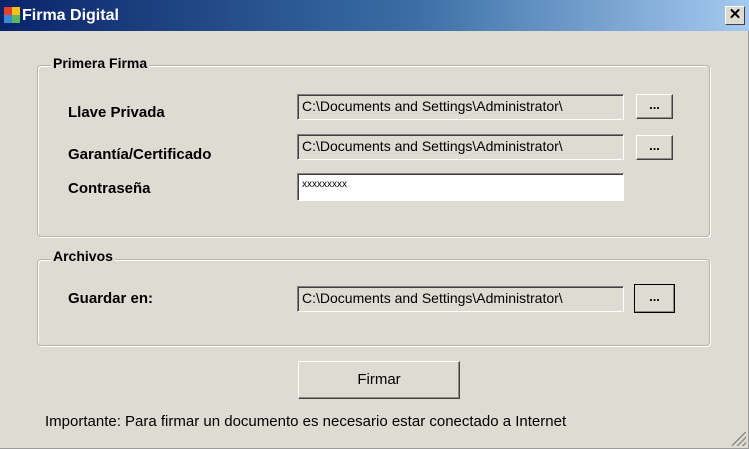  Describe the element at coordinates (83, 256) in the screenshot. I see `archivos-legend: Archivos` at that location.